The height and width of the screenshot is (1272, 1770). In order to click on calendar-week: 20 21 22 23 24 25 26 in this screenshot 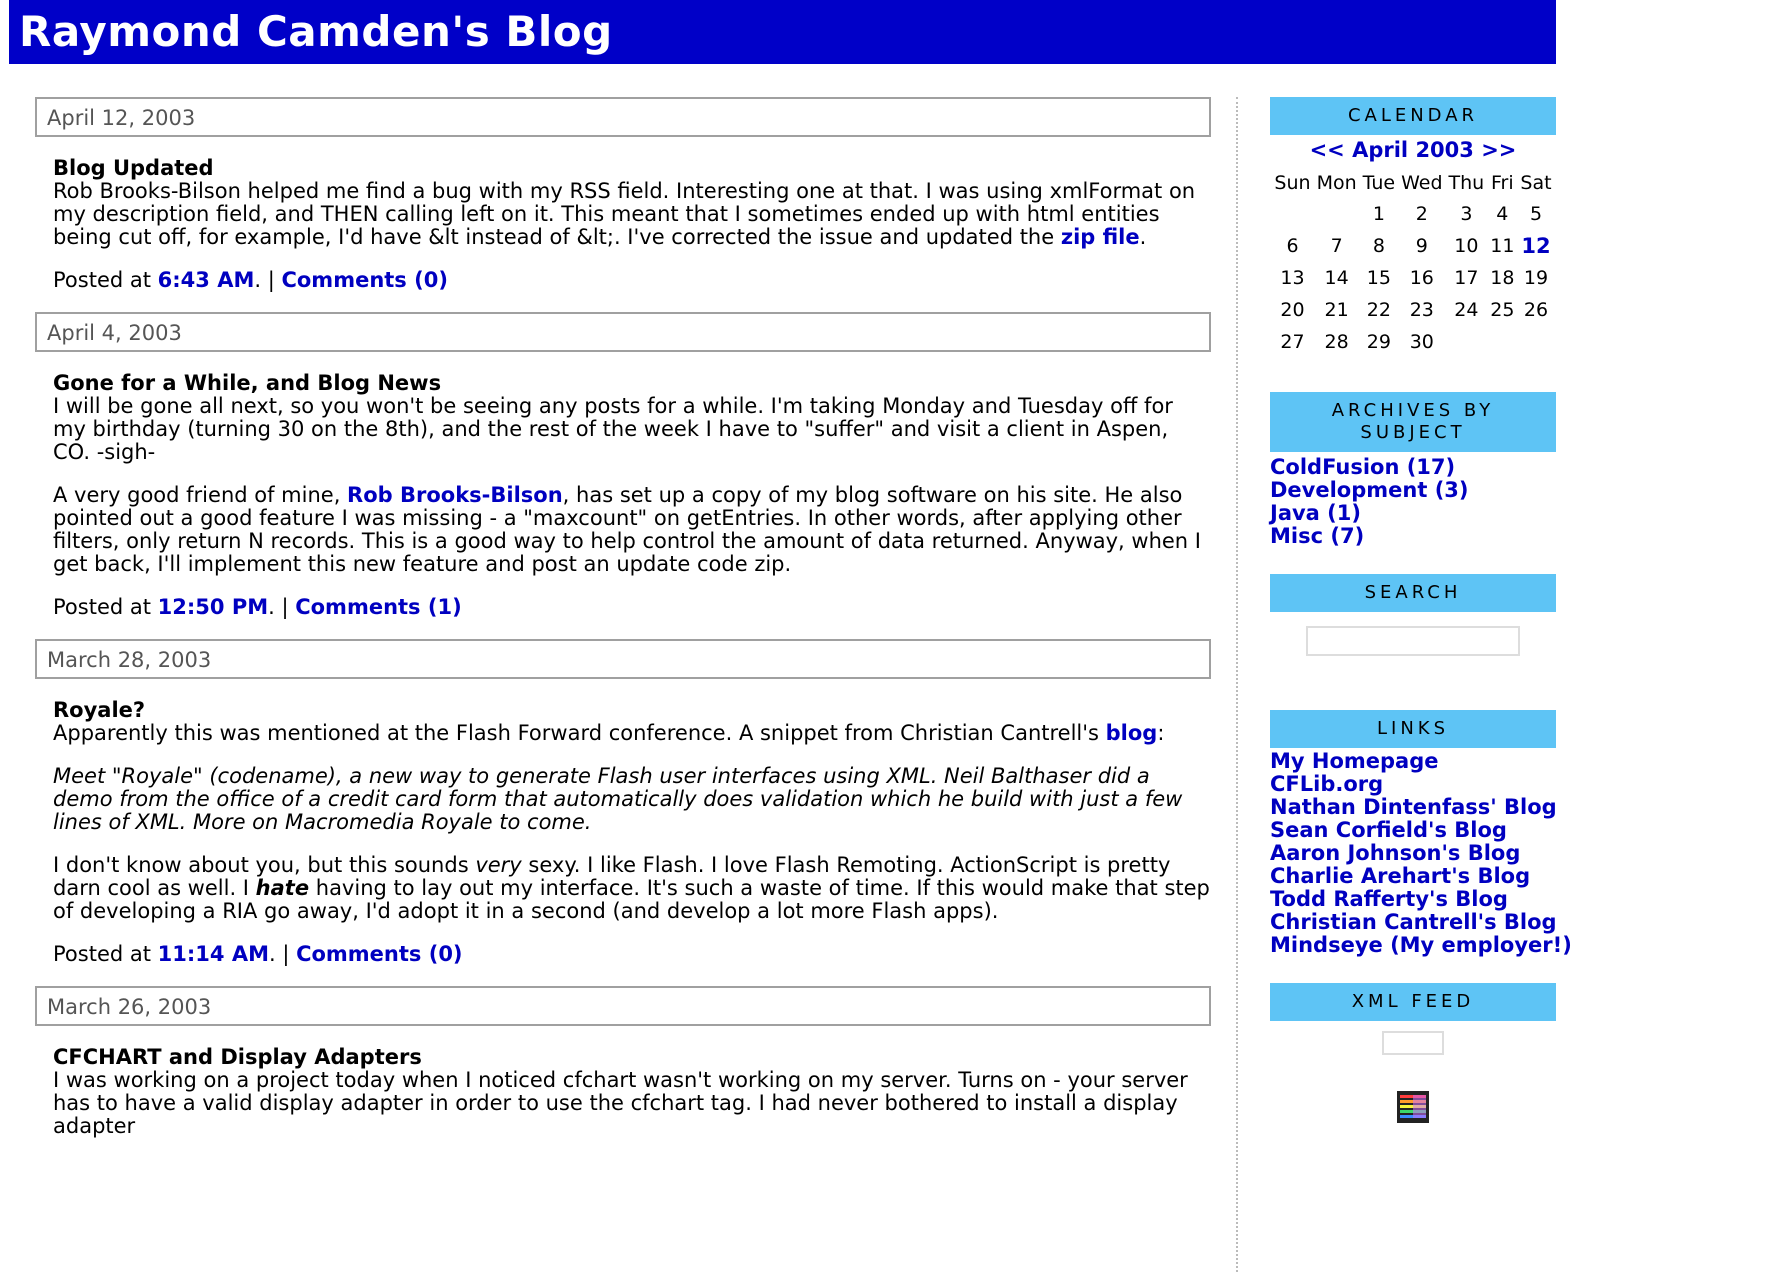, I will do `click(1412, 310)`.